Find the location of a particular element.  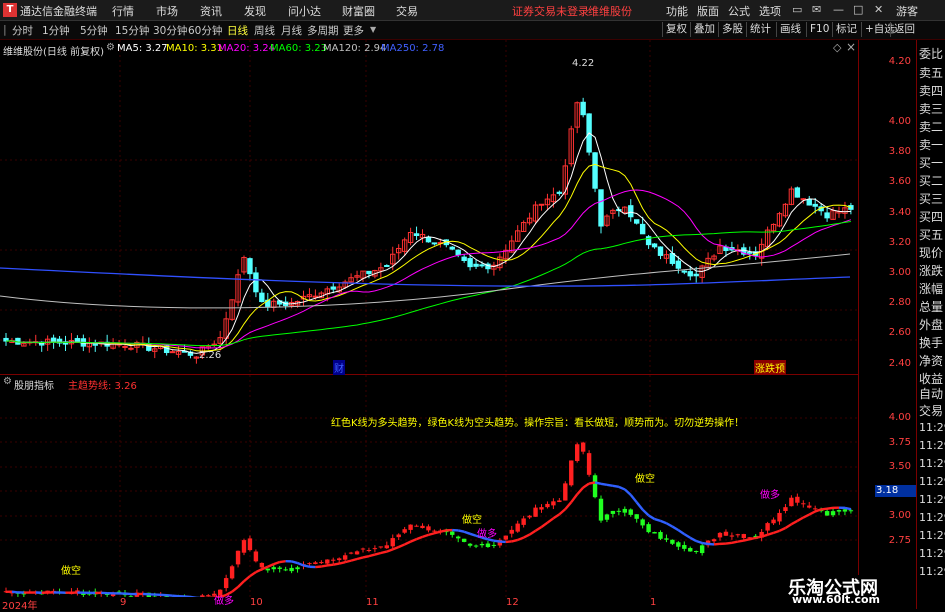

menu-news: 资讯 is located at coordinates (211, 11).